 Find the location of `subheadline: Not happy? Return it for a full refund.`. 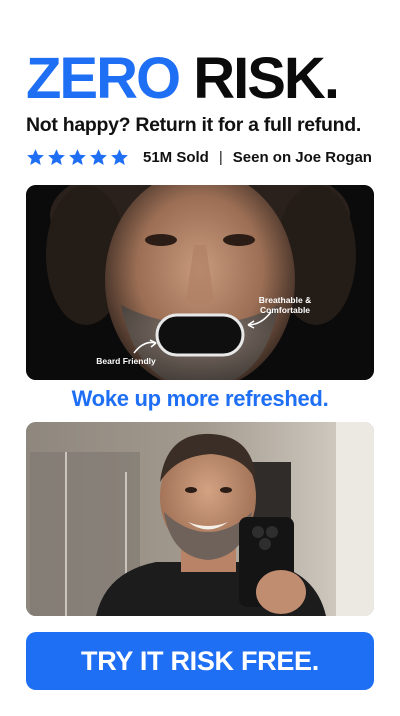

subheadline: Not happy? Return it for a full refund. is located at coordinates (193, 125).